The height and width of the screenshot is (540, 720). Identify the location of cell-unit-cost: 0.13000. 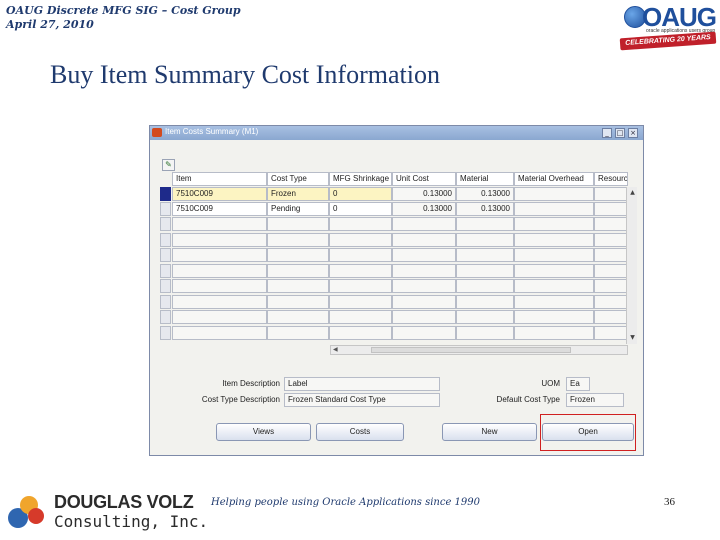
(424, 209).